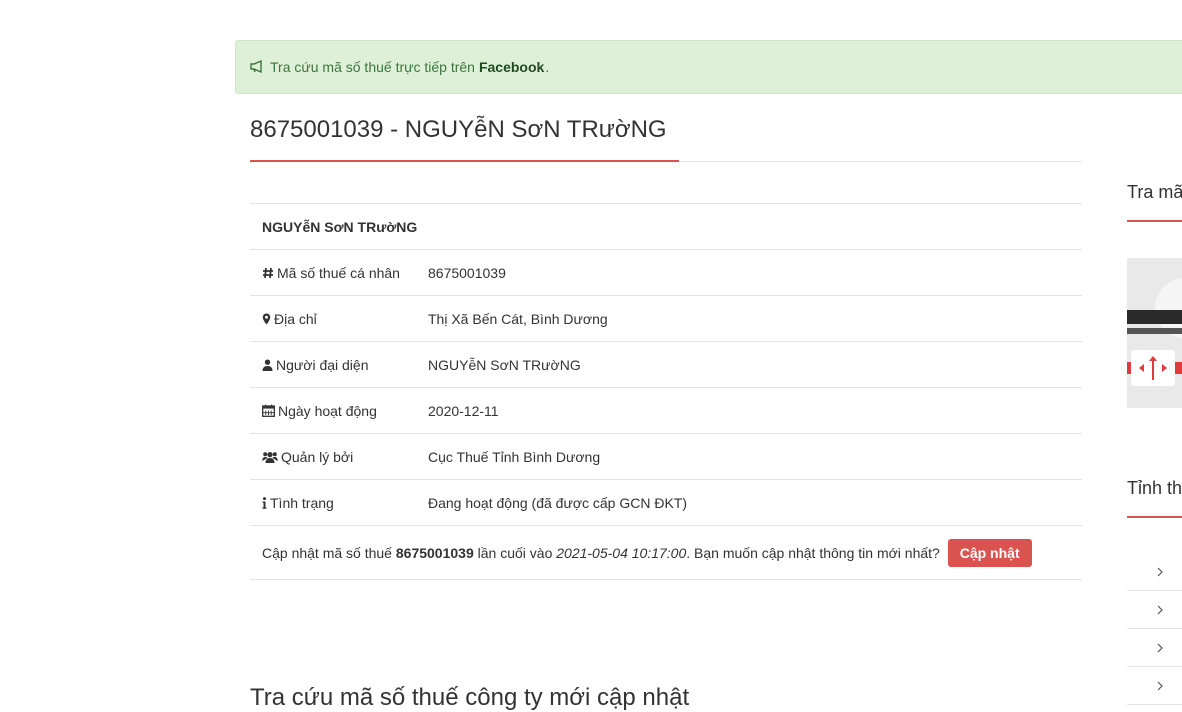  I want to click on table-row: Mã số thuế cá nhân 8675001039, so click(666, 272).